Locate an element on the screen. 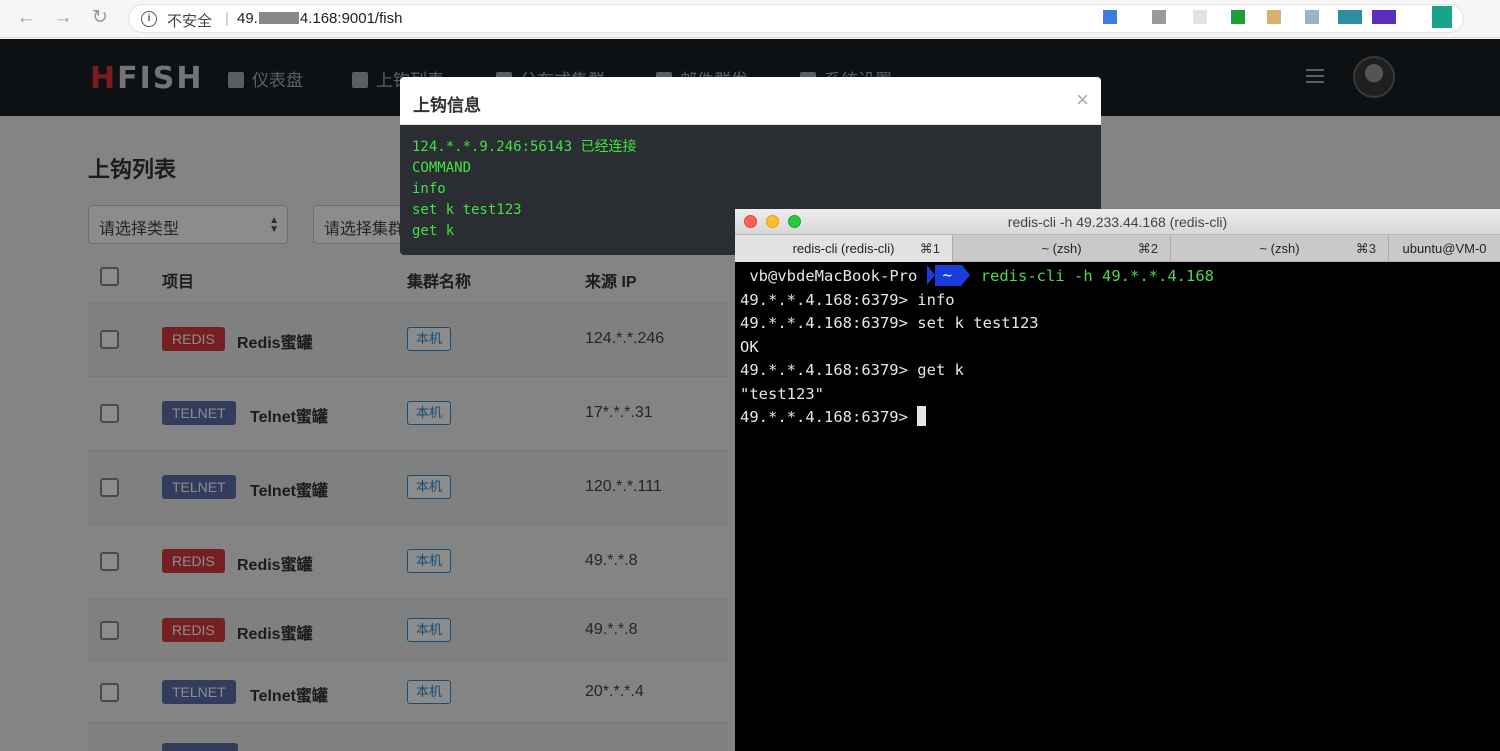 The height and width of the screenshot is (751, 1500). address-bar: i 不安全 | 49. 4.168:9001/fish is located at coordinates (796, 18).